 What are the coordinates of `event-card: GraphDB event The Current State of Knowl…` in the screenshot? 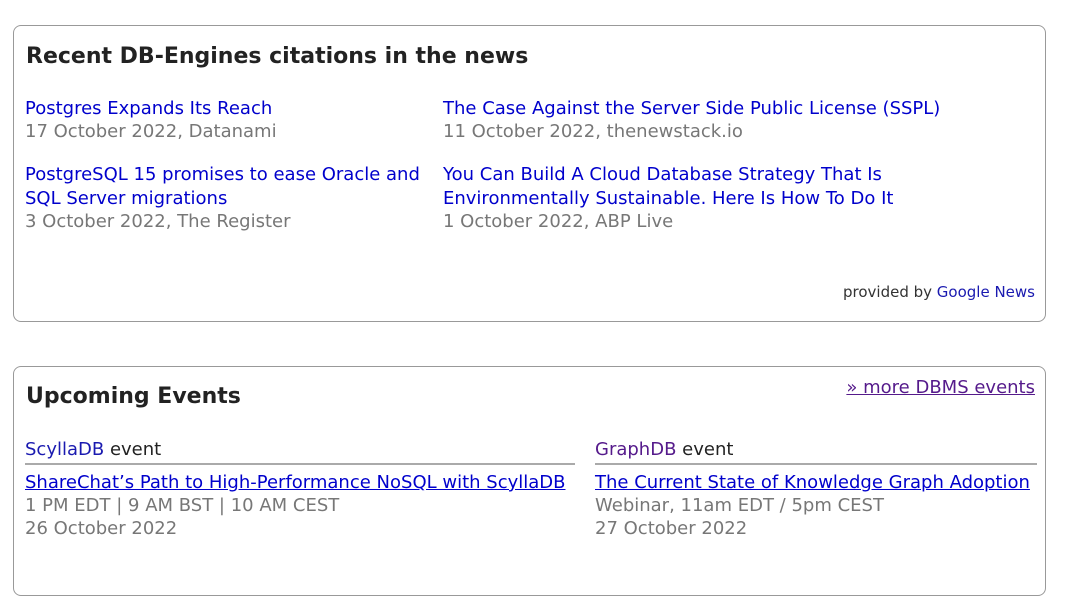 It's located at (816, 489).